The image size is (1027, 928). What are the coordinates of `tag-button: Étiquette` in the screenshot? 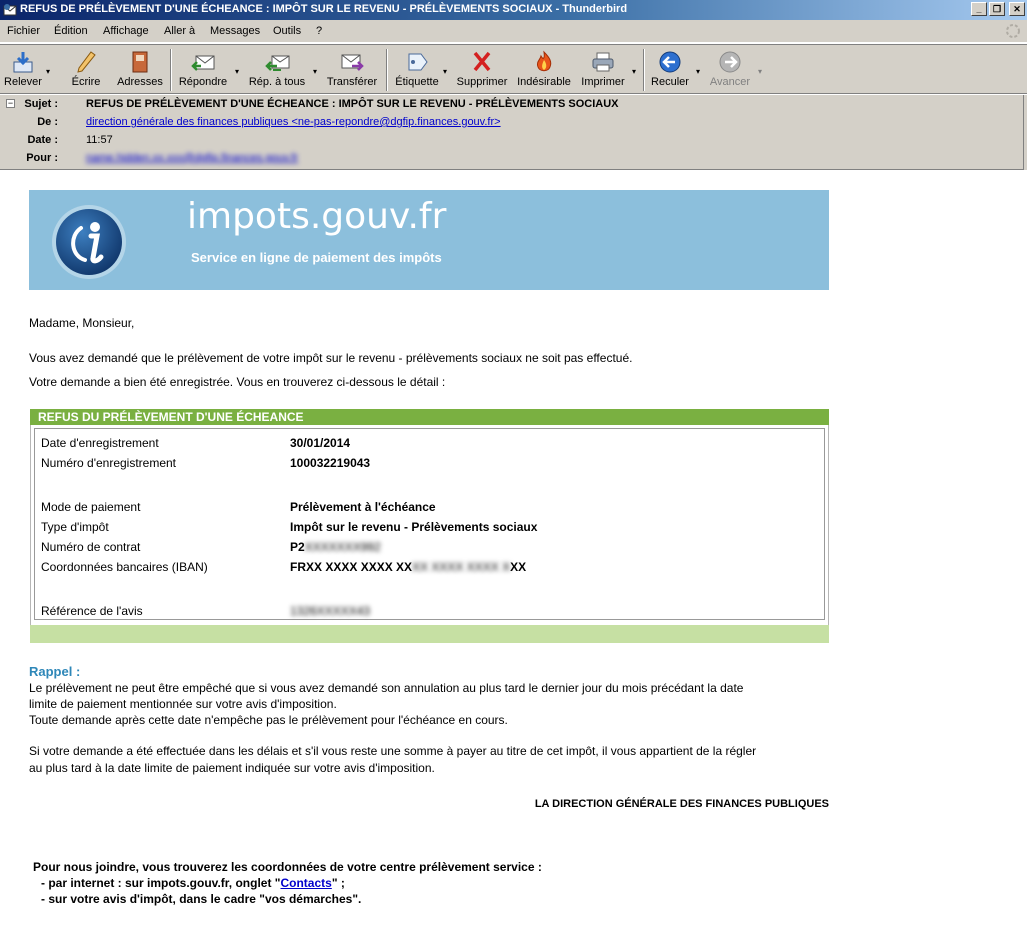 It's located at (417, 70).